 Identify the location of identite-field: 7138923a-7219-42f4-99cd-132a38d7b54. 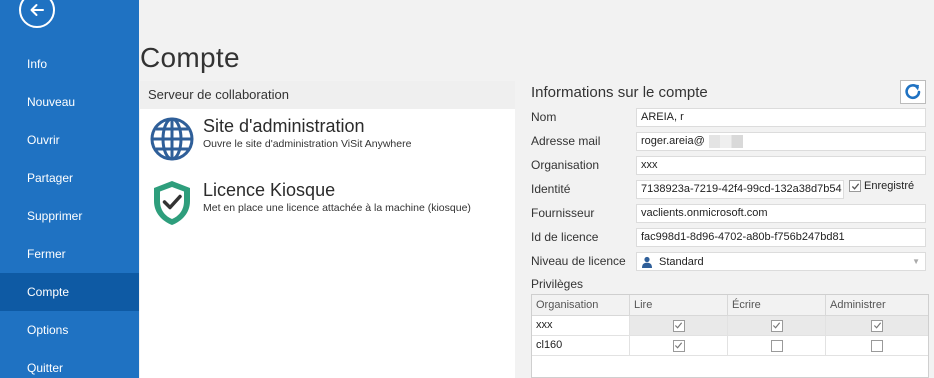
(740, 189).